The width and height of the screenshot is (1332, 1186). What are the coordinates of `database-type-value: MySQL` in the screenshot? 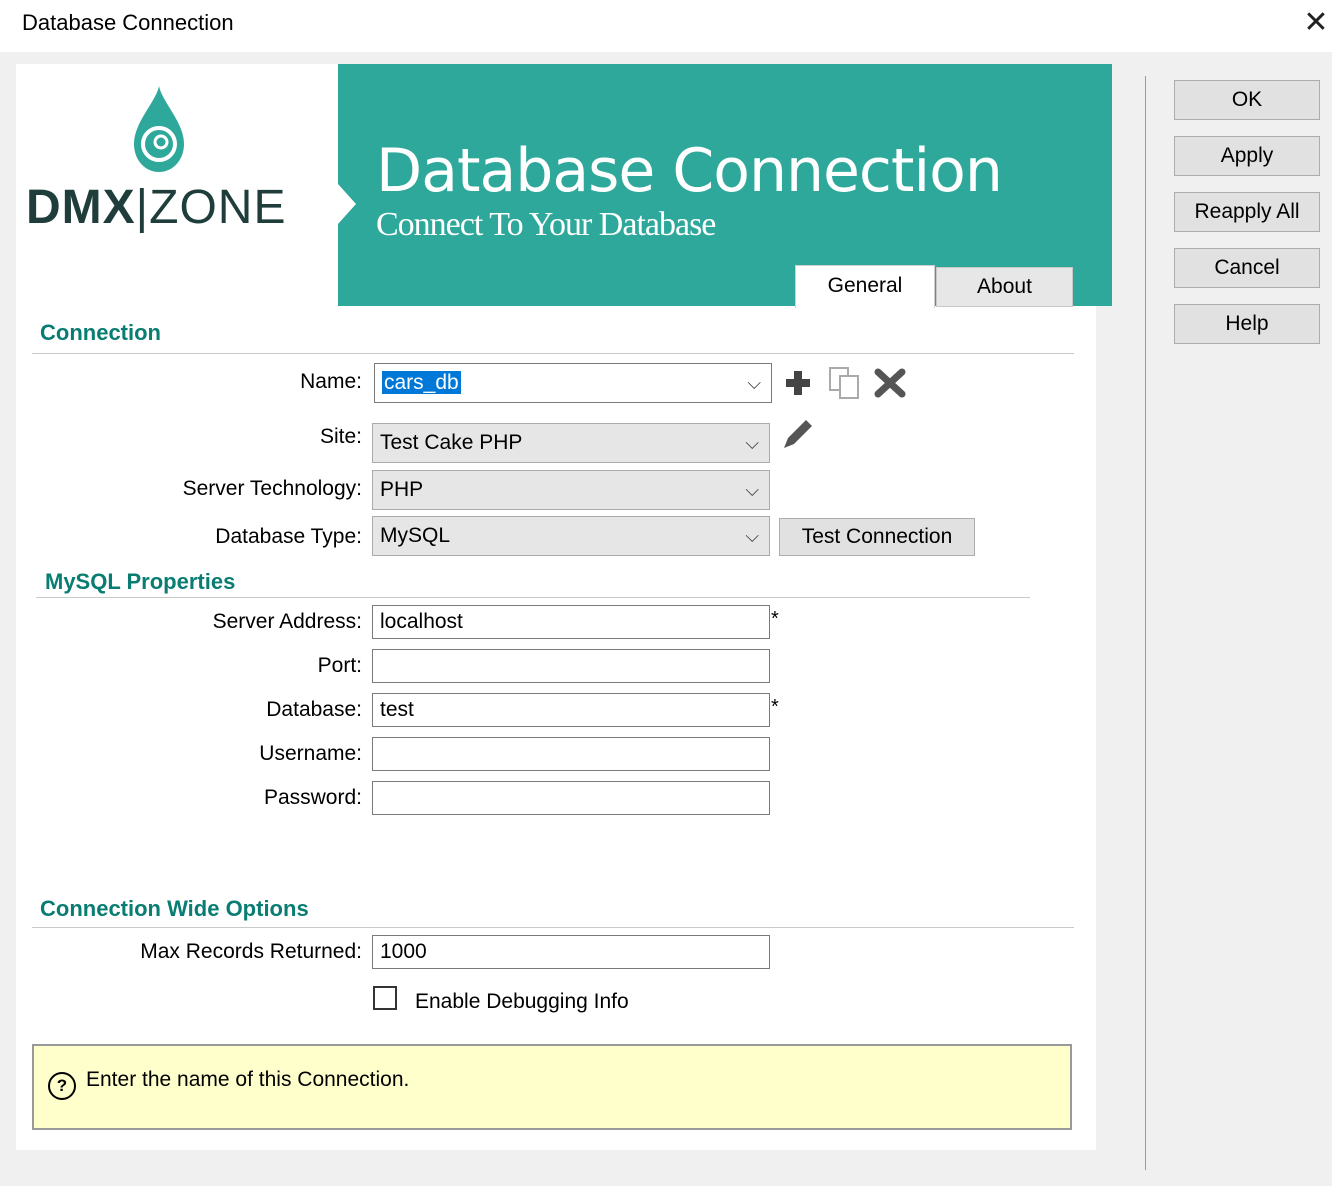 It's located at (415, 535).